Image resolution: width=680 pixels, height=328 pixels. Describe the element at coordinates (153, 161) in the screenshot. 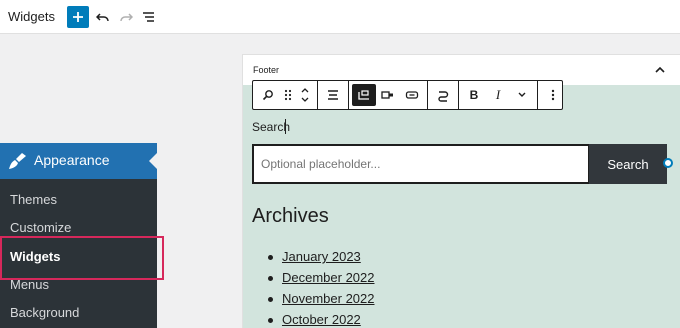

I see `current-menu-arrow` at that location.